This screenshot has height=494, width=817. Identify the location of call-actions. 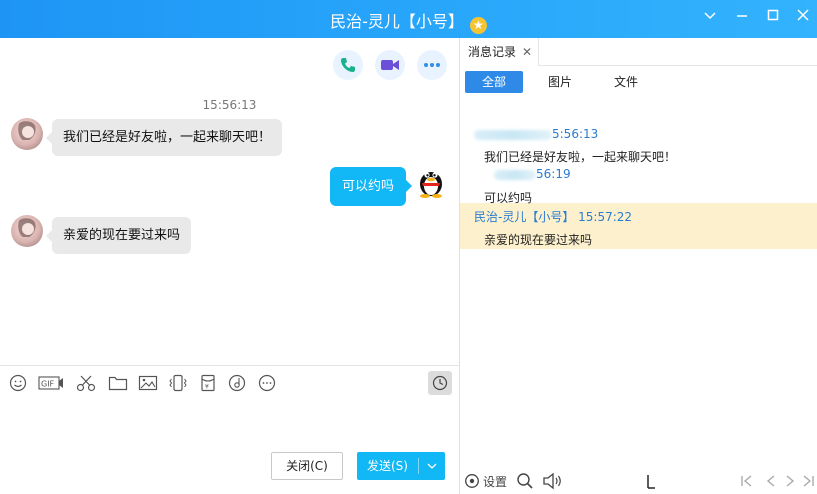
(390, 65).